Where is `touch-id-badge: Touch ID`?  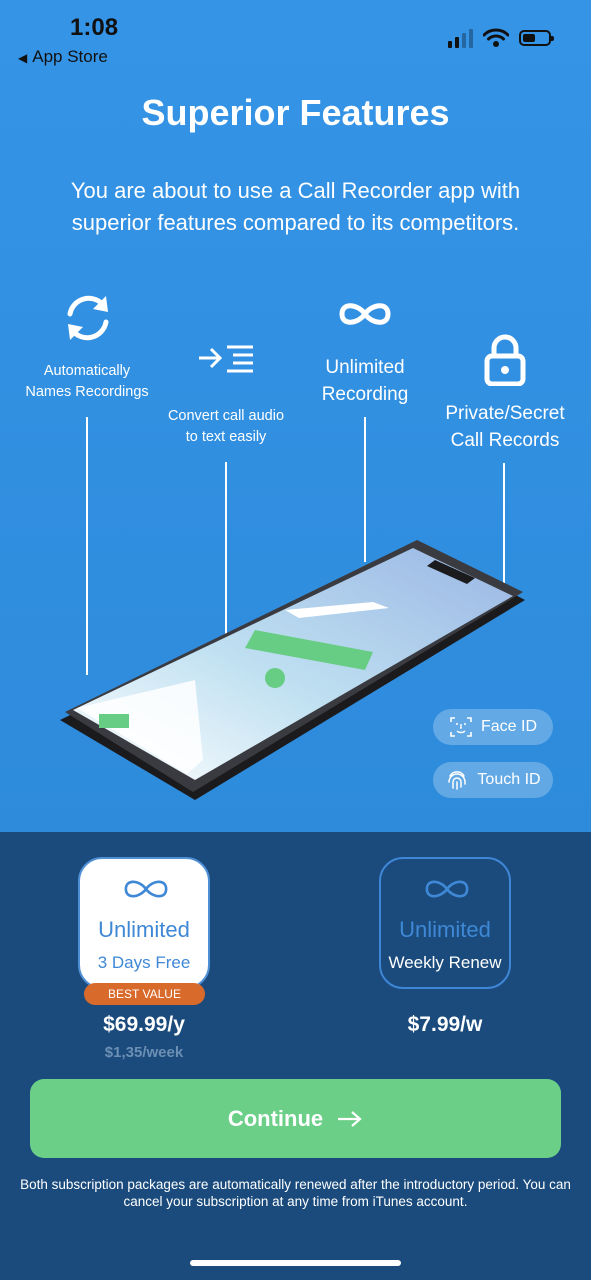 touch-id-badge: Touch ID is located at coordinates (493, 780).